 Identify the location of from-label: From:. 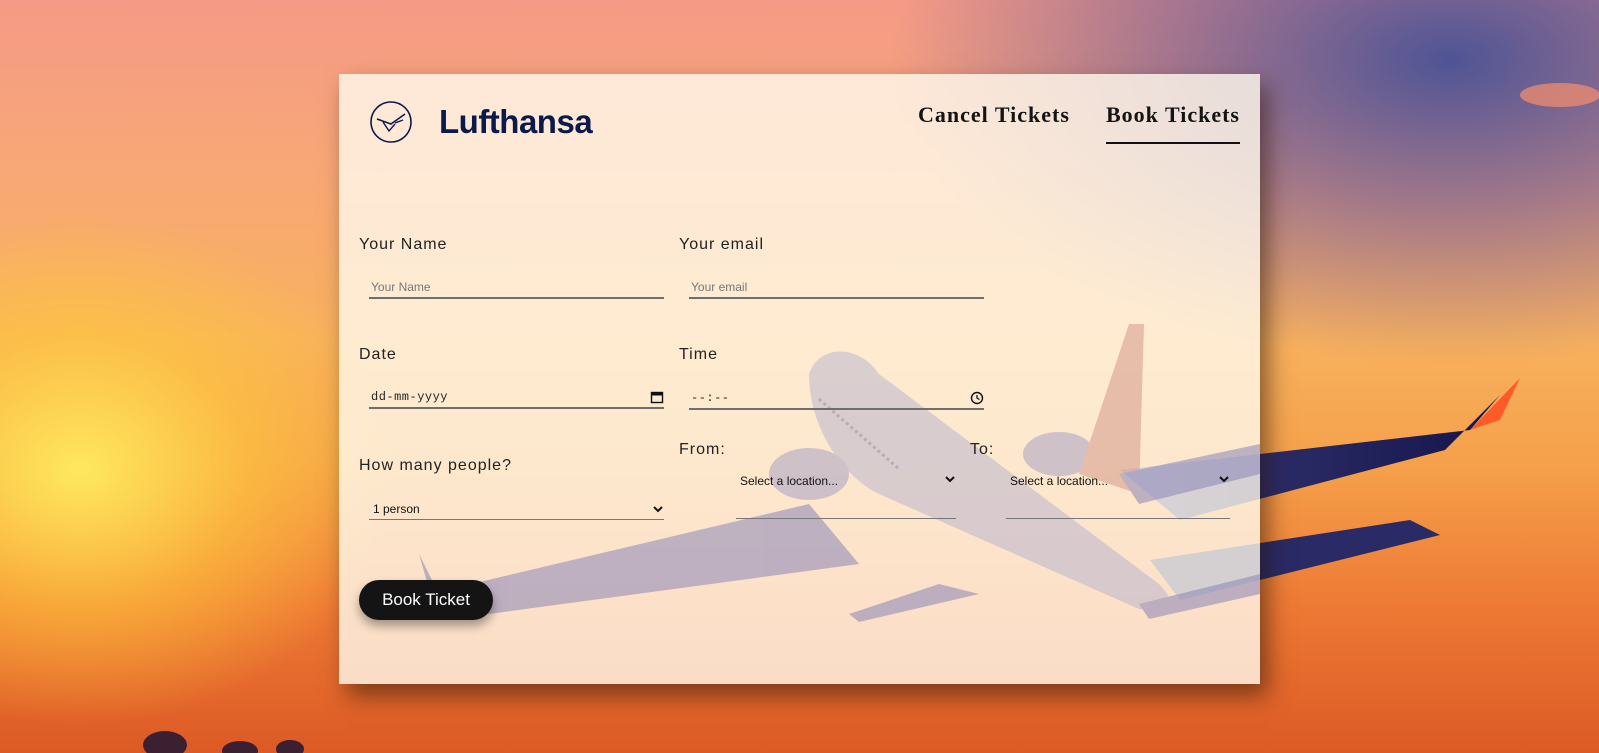
(702, 449).